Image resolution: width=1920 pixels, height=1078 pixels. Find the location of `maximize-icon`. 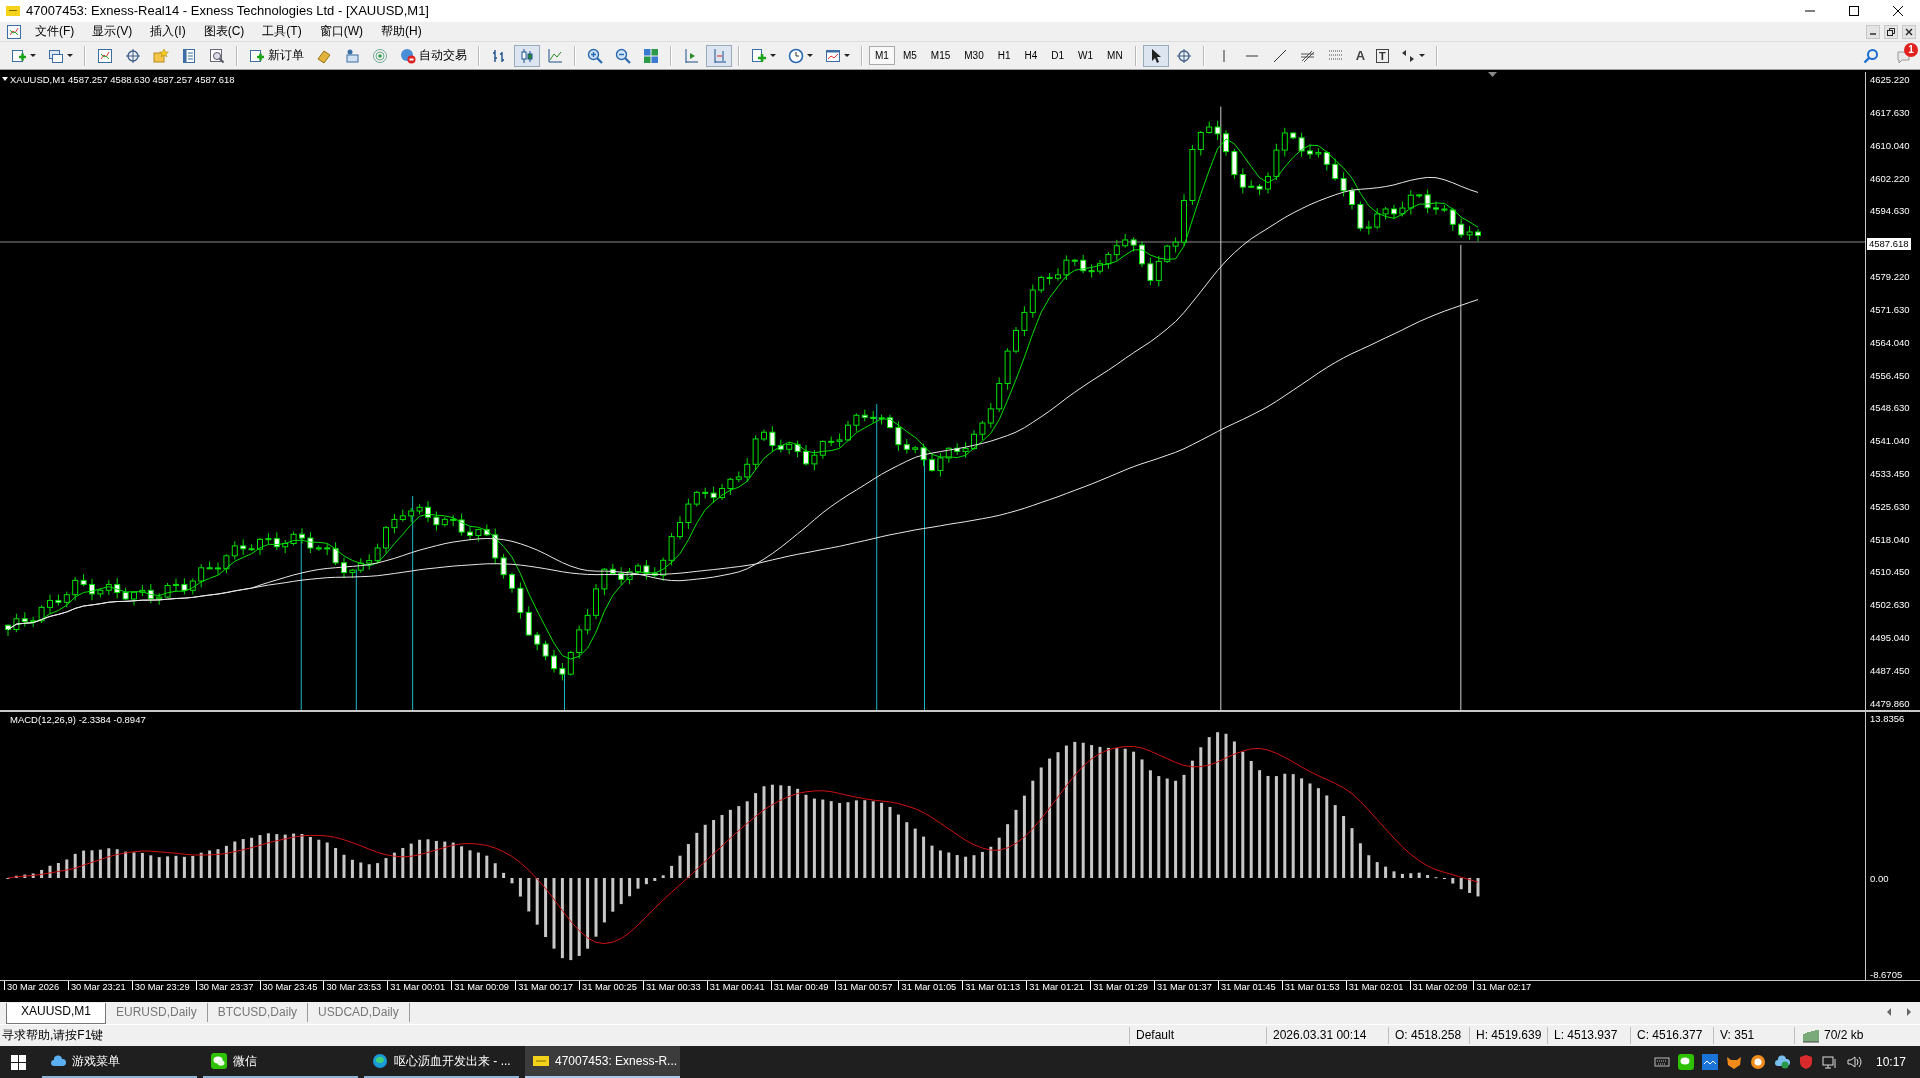

maximize-icon is located at coordinates (1854, 10).